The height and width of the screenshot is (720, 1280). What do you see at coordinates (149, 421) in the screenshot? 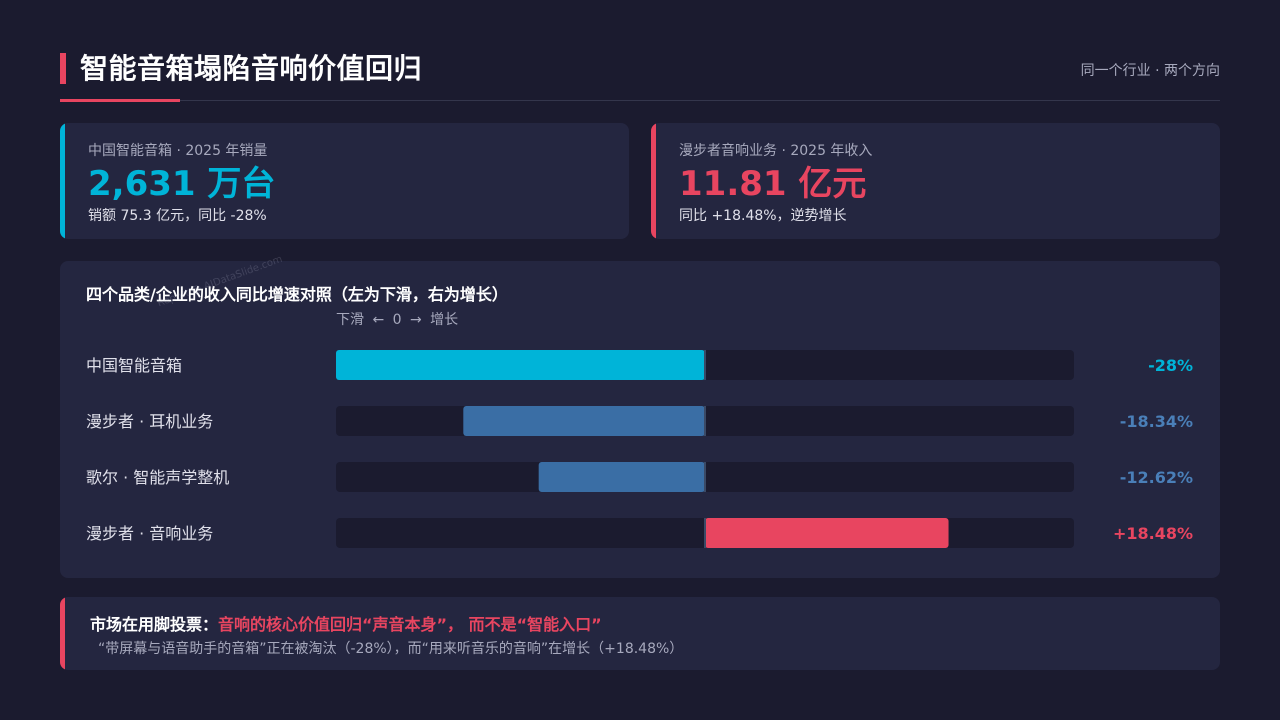
I see `category-label: 漫步者 · 耳机业务` at bounding box center [149, 421].